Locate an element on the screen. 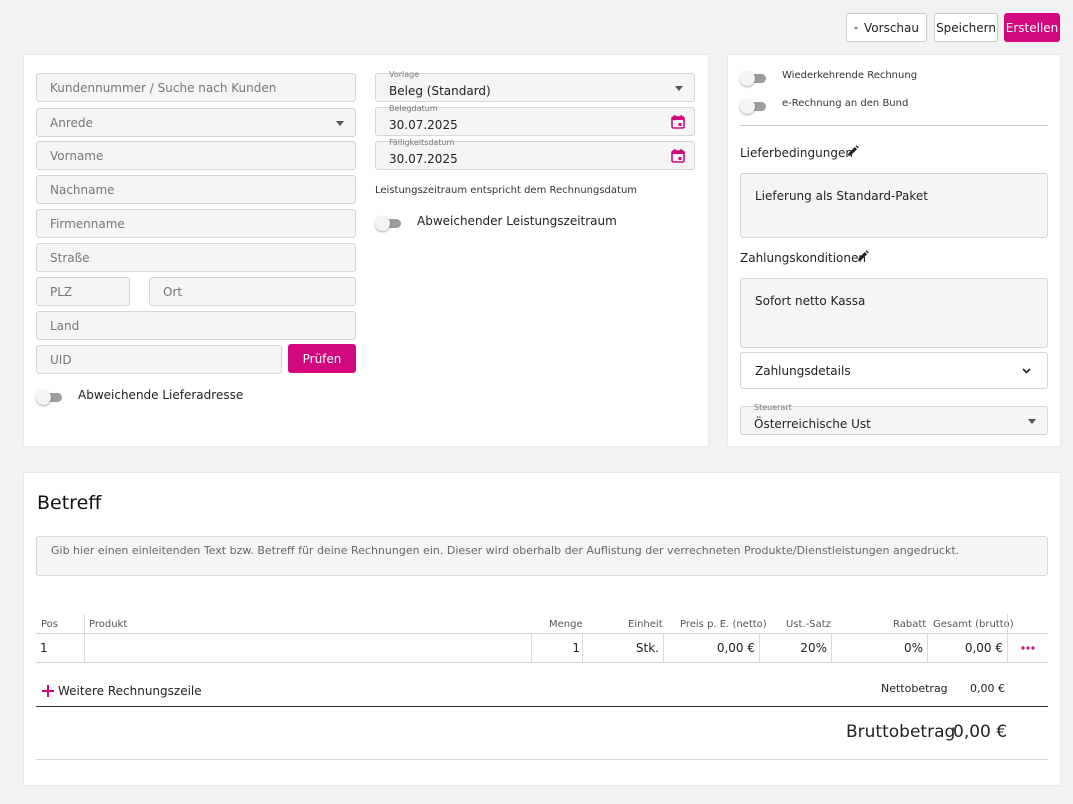  bottom-divider is located at coordinates (542, 759).